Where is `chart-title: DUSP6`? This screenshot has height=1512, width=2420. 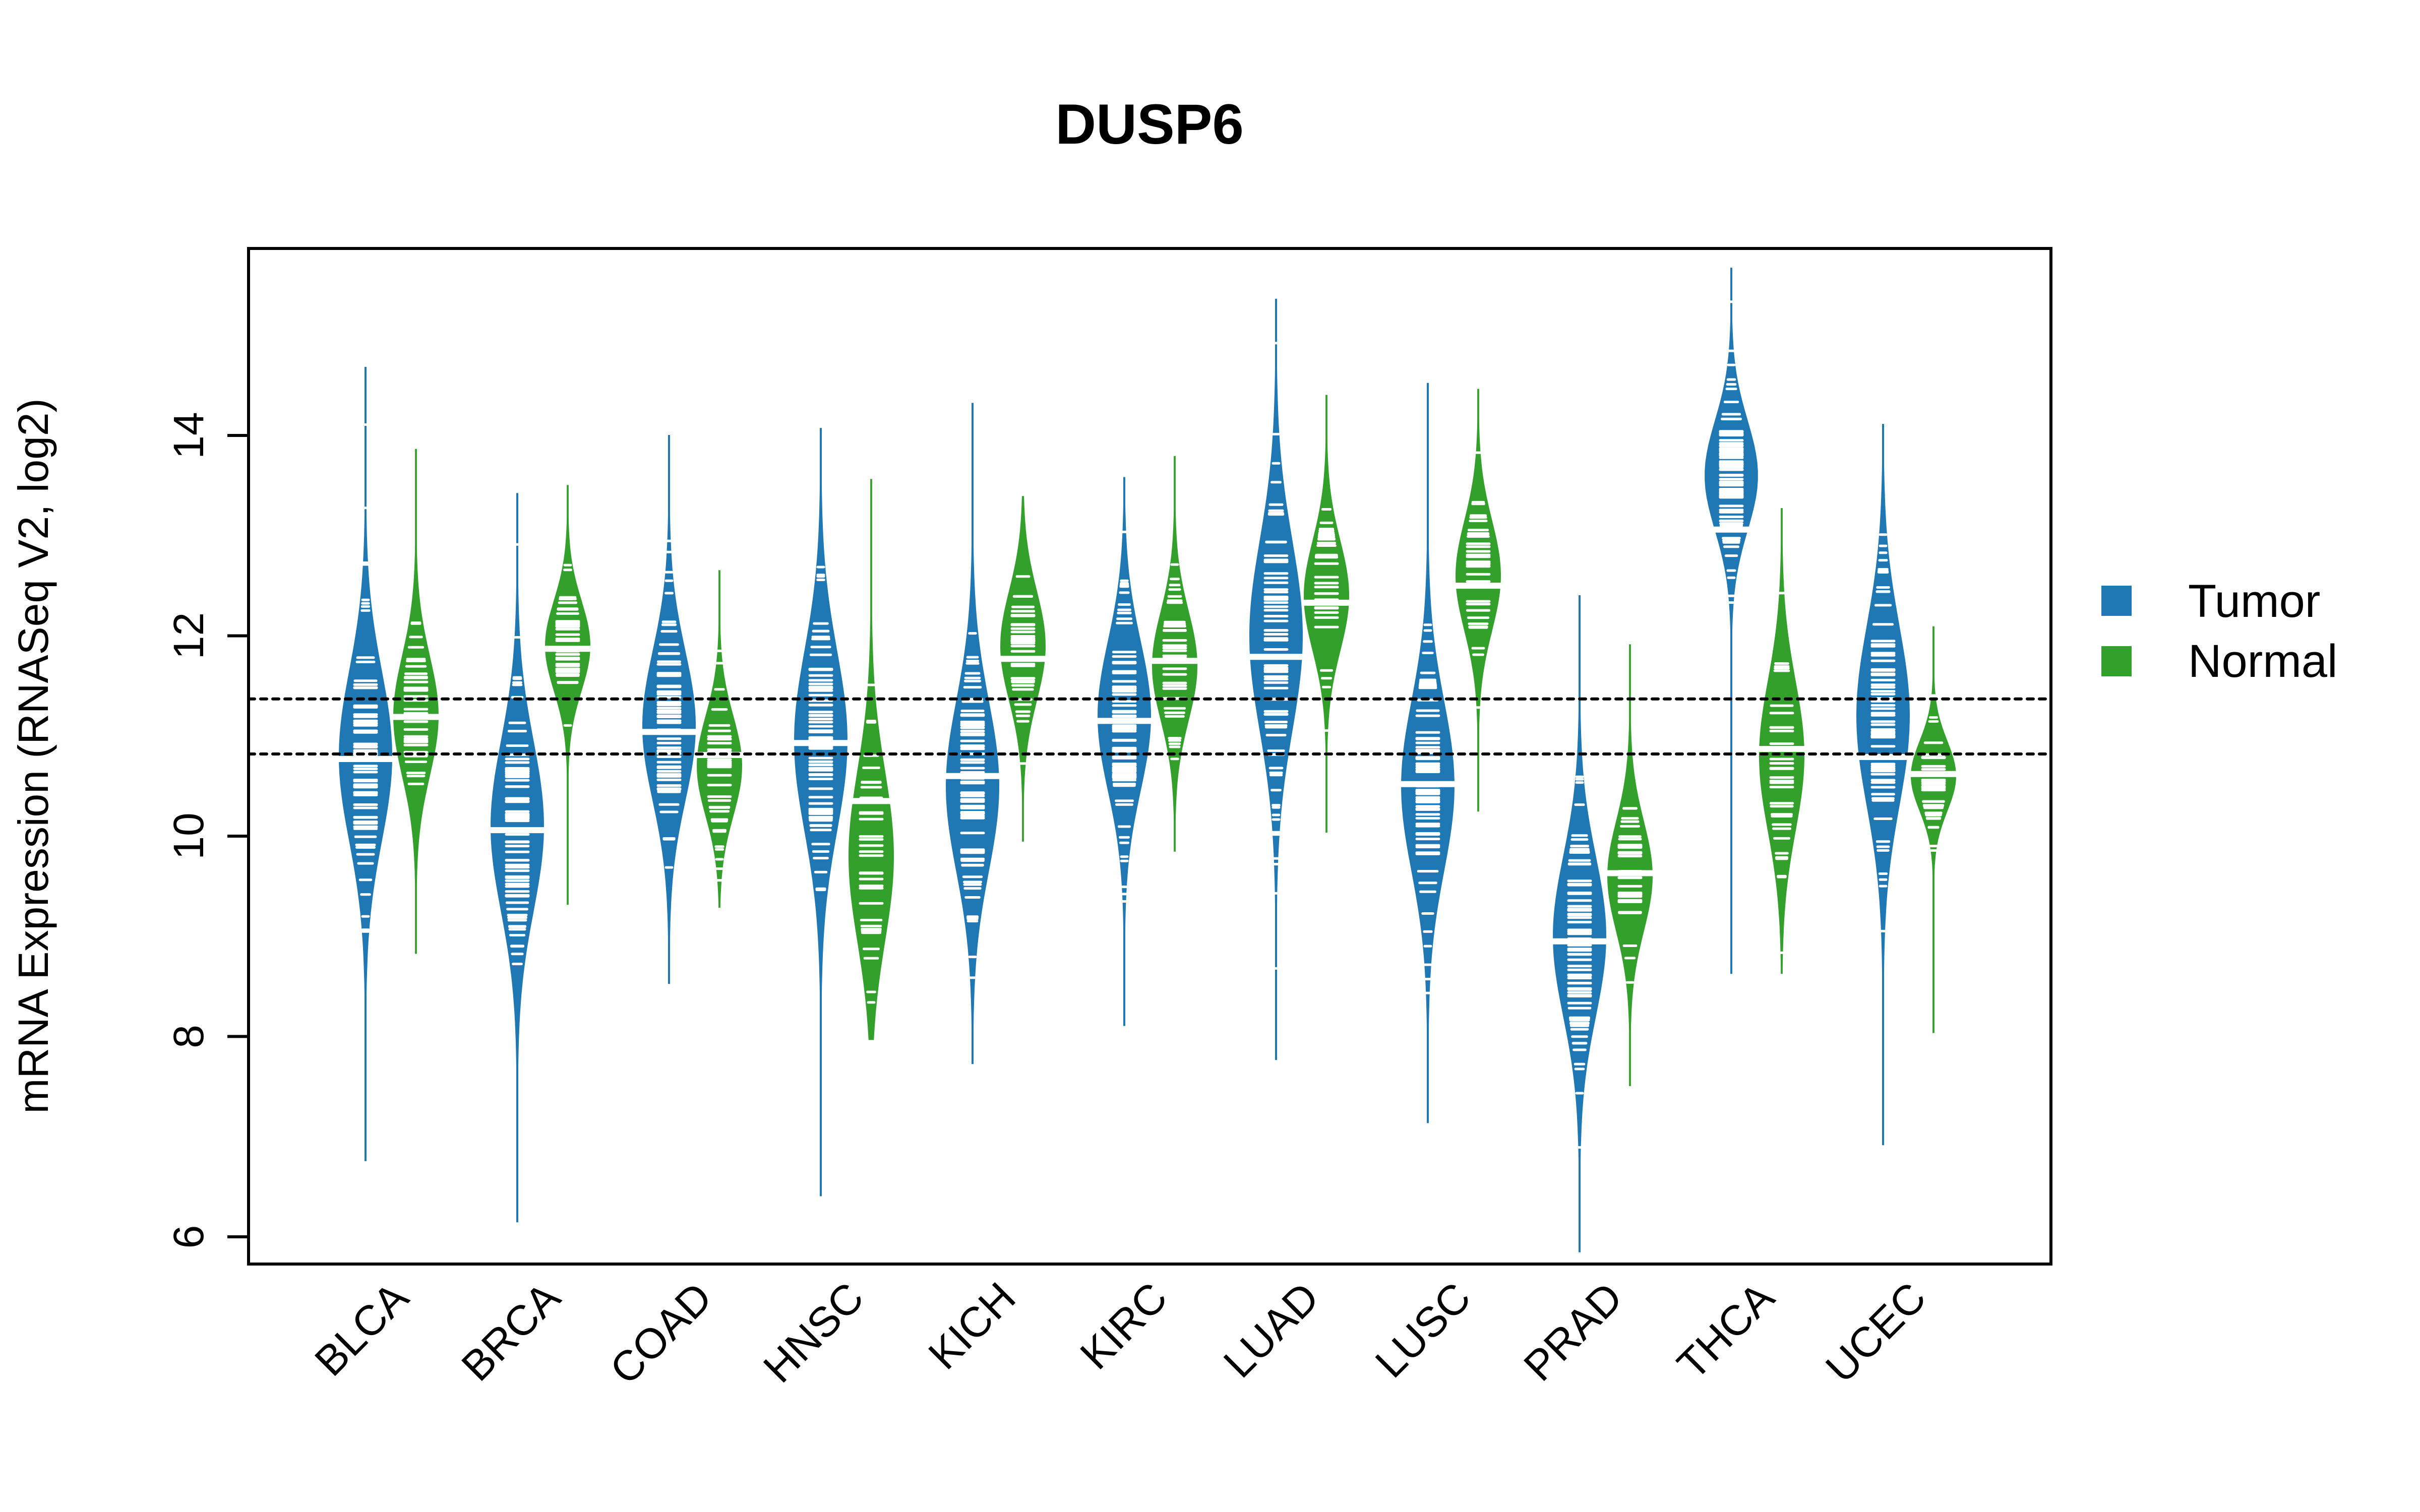
chart-title: DUSP6 is located at coordinates (1149, 124).